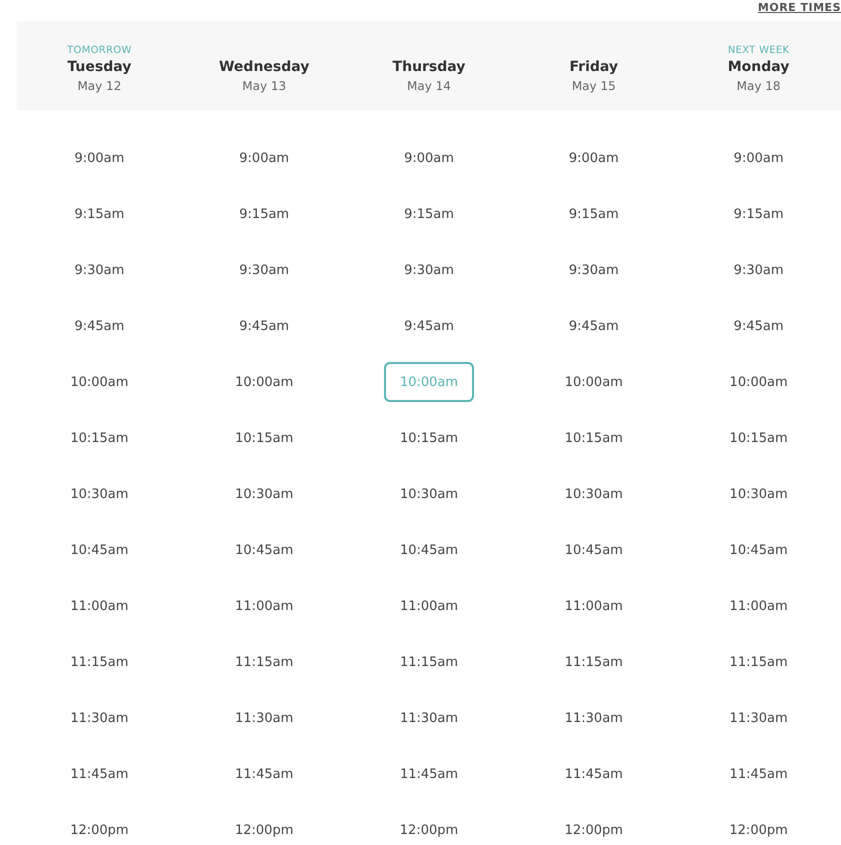 This screenshot has height=845, width=841. I want to click on day-date: May 14, so click(429, 86).